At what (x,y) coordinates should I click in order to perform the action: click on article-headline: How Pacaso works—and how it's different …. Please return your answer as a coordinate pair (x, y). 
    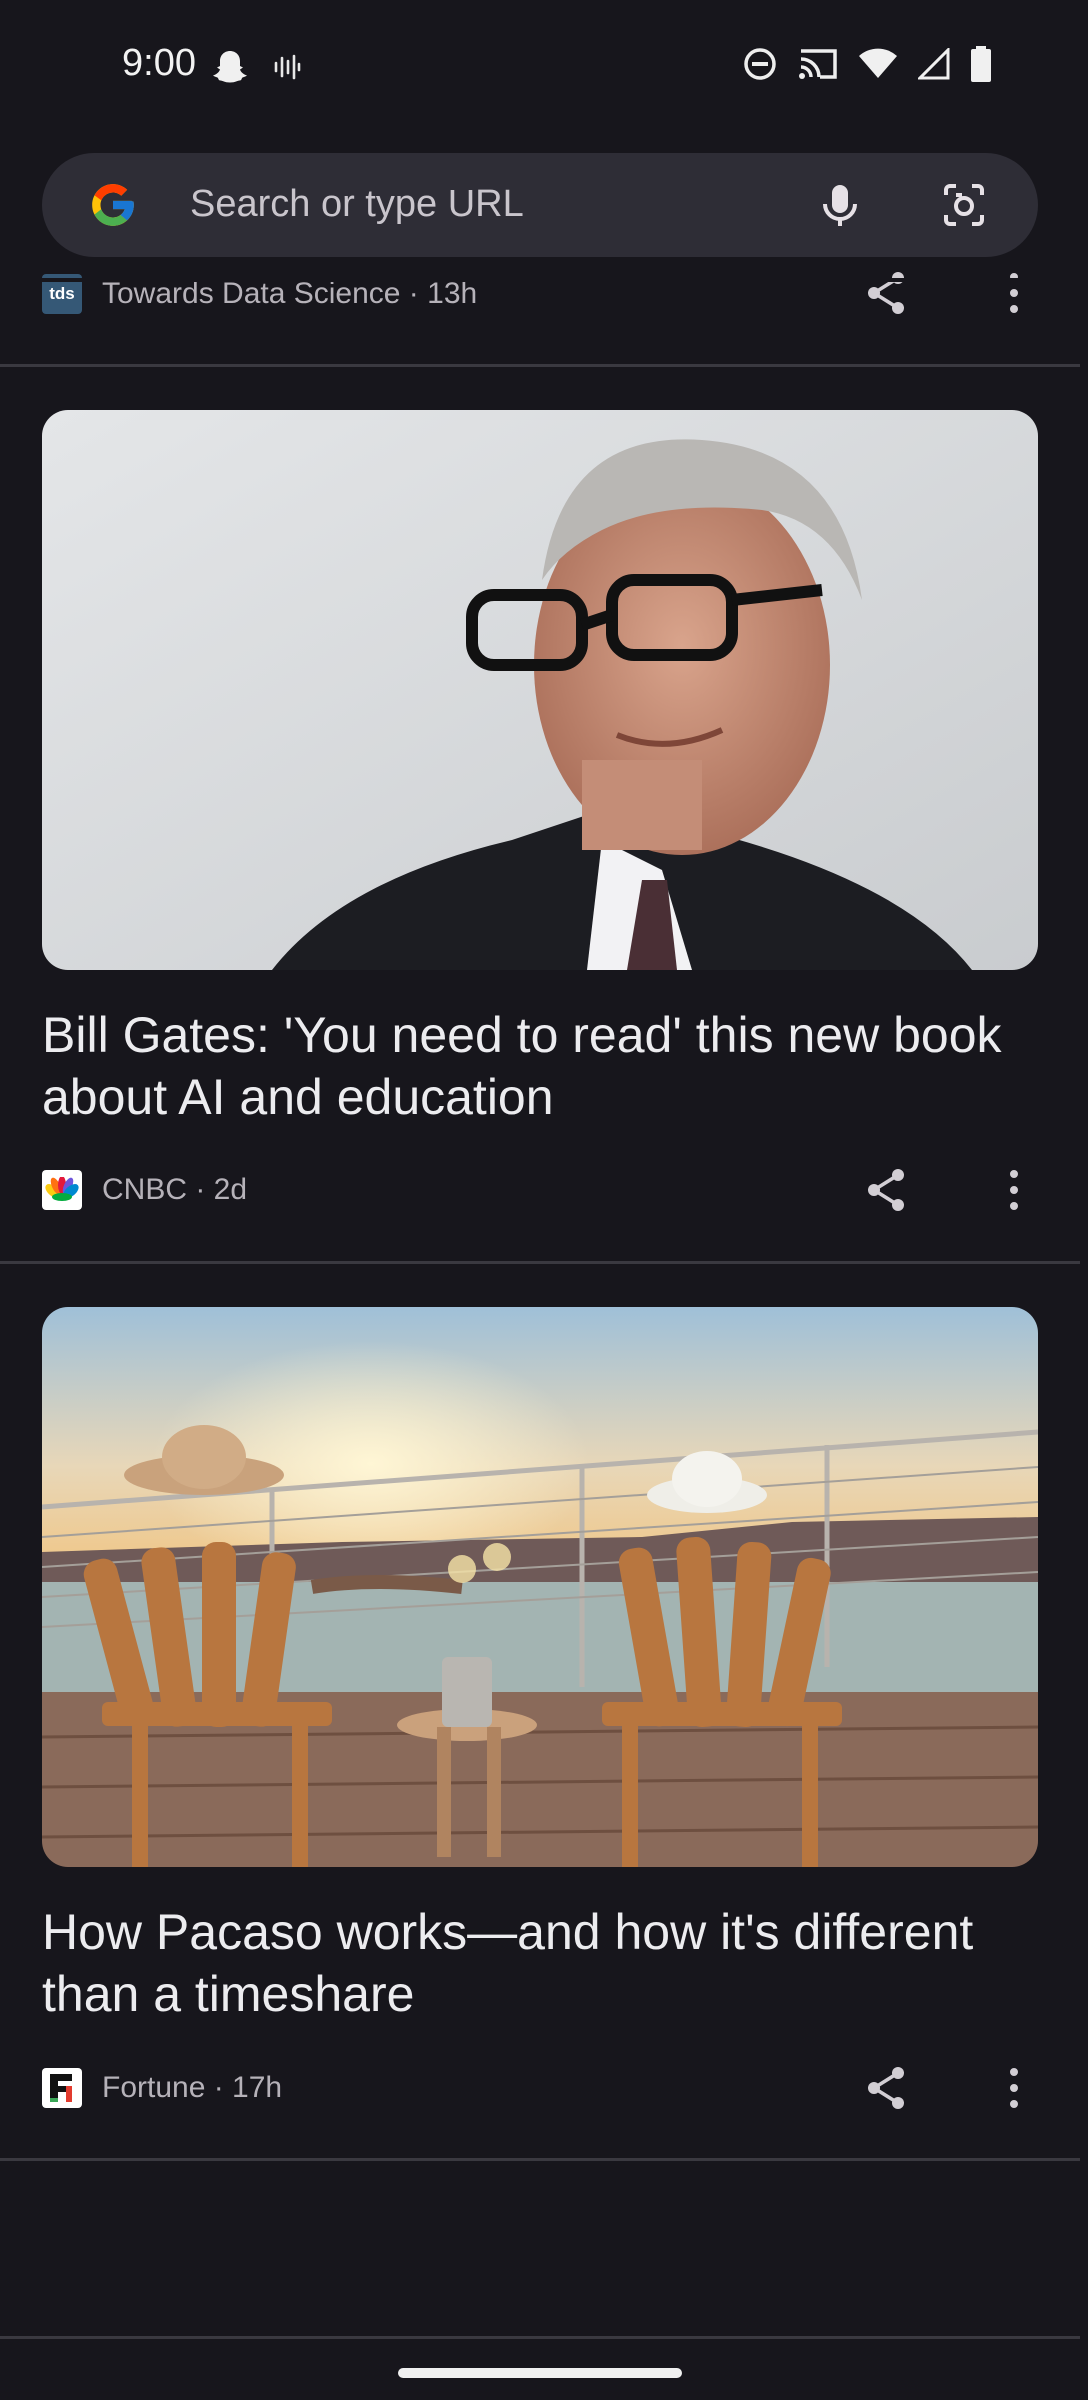
    Looking at the image, I should click on (542, 1963).